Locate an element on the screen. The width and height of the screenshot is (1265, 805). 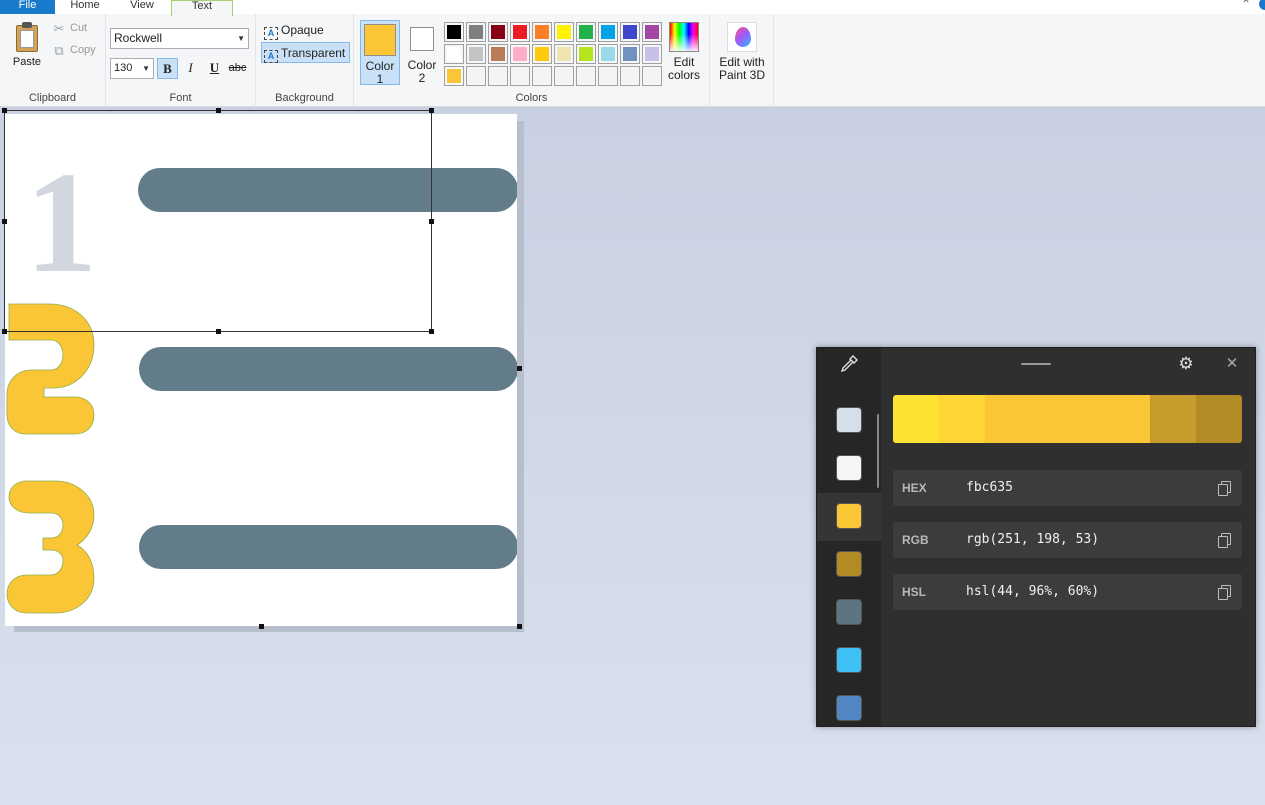
color1-button: Color 1 is located at coordinates (380, 53).